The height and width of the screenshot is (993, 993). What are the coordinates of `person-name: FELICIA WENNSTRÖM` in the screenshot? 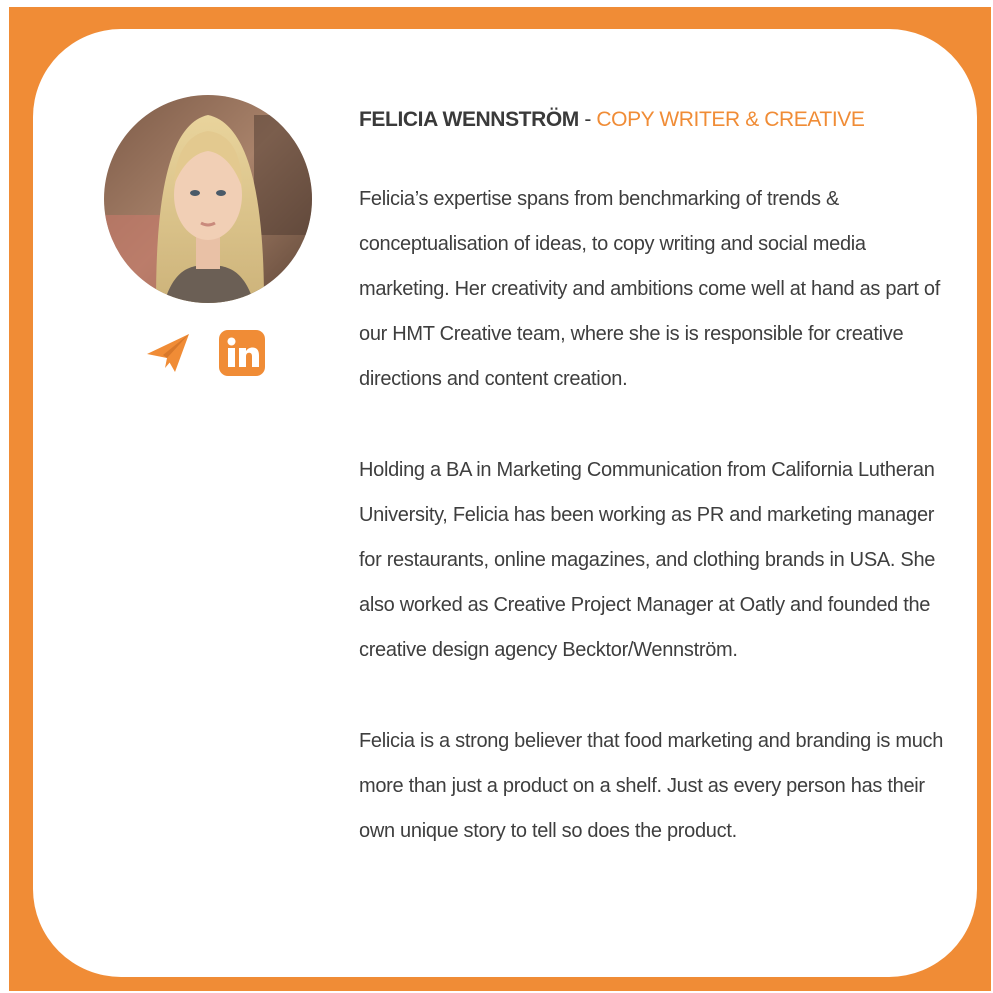 It's located at (469, 119).